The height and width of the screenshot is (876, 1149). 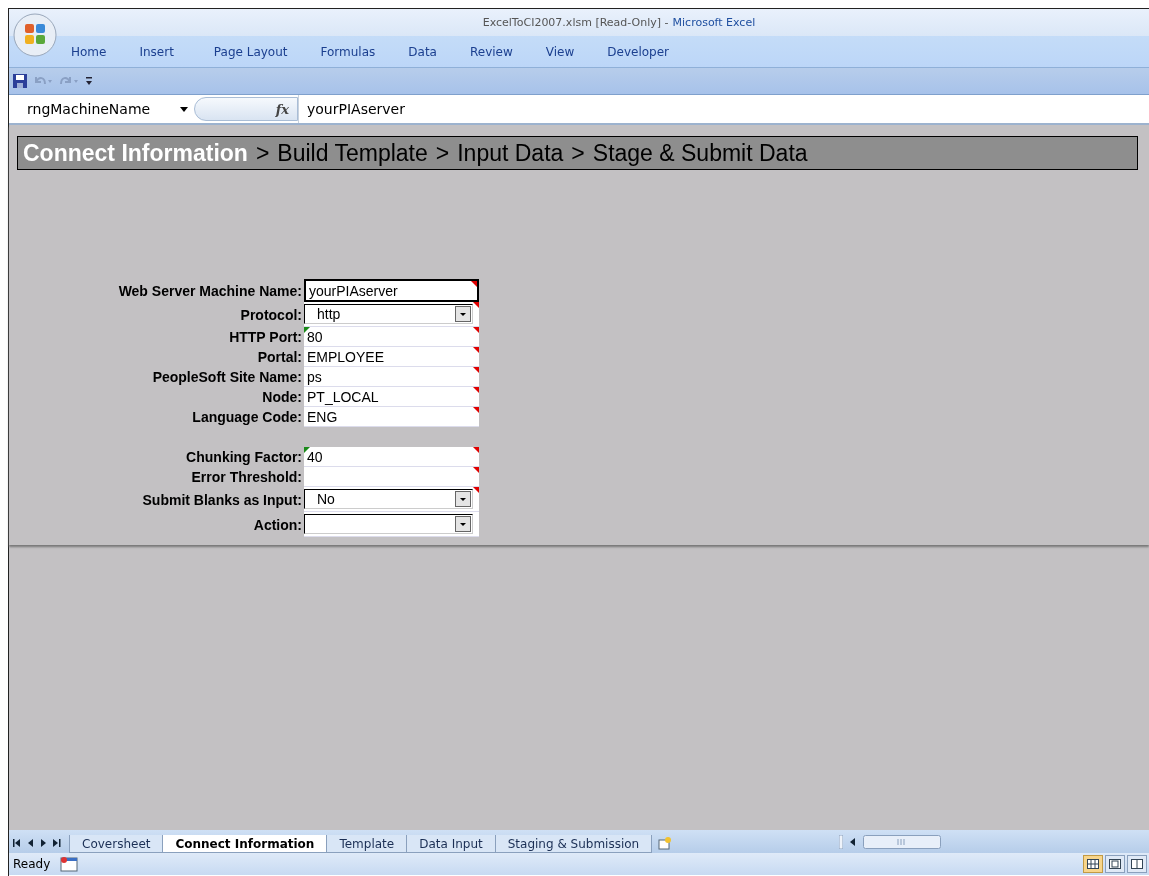 What do you see at coordinates (367, 844) in the screenshot?
I see `sheet-tab: Template` at bounding box center [367, 844].